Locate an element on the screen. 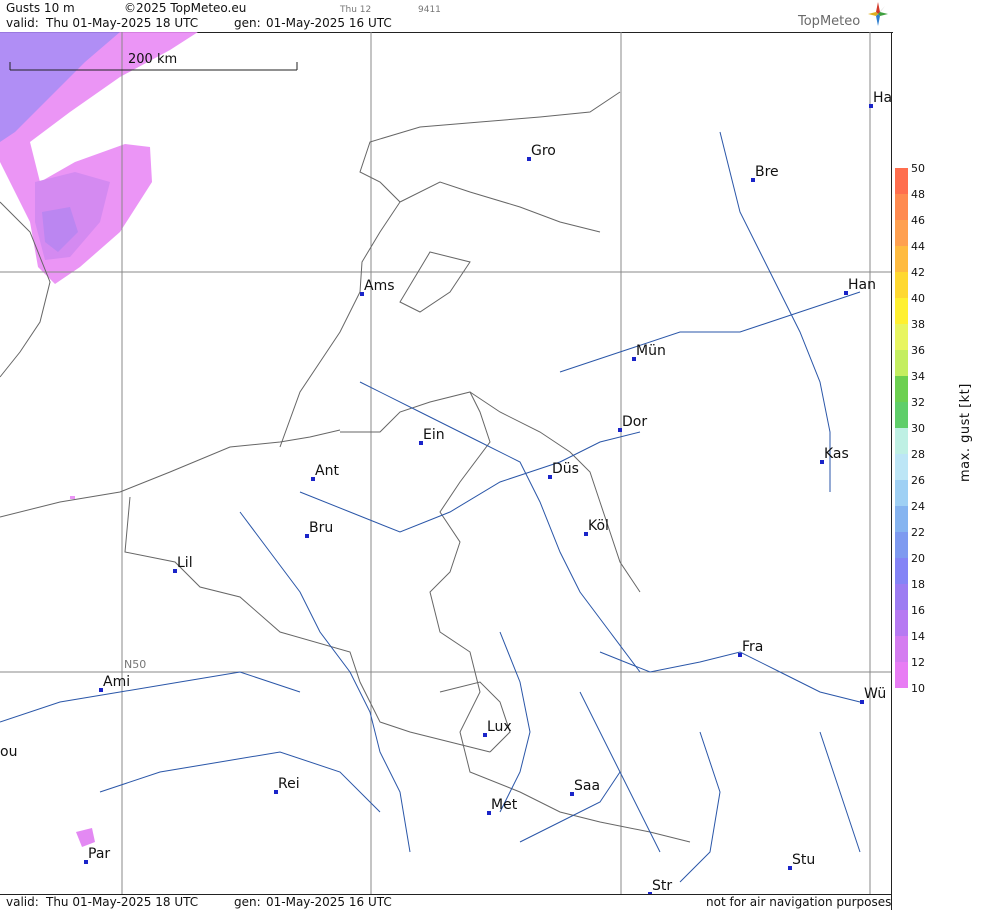 The image size is (983, 910). footer-valid-label: valid: is located at coordinates (22, 902).